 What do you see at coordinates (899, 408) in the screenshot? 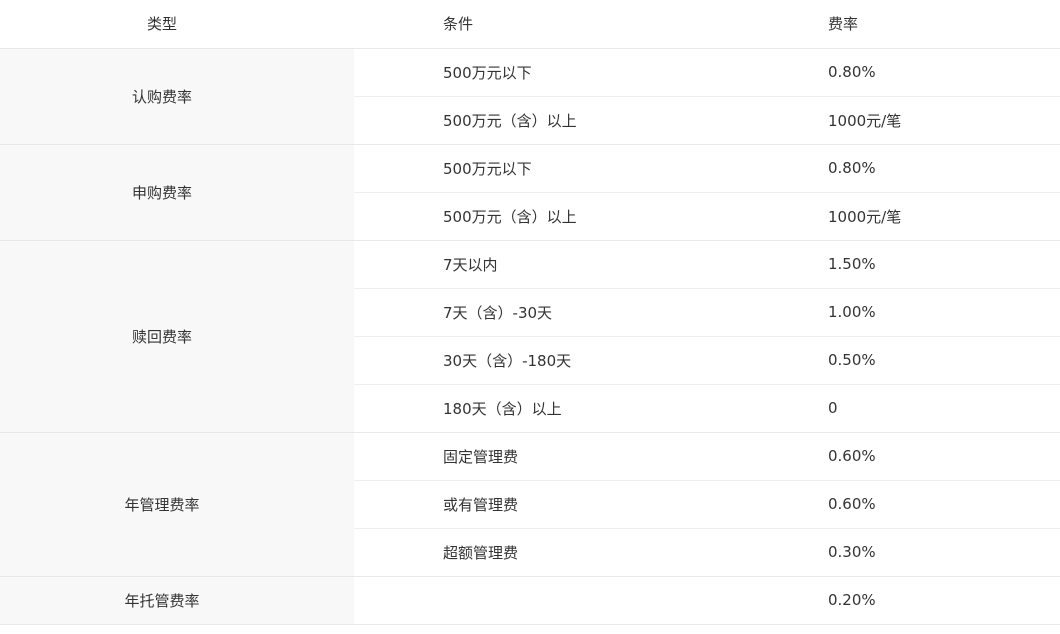
I see `rate-cell: 0` at bounding box center [899, 408].